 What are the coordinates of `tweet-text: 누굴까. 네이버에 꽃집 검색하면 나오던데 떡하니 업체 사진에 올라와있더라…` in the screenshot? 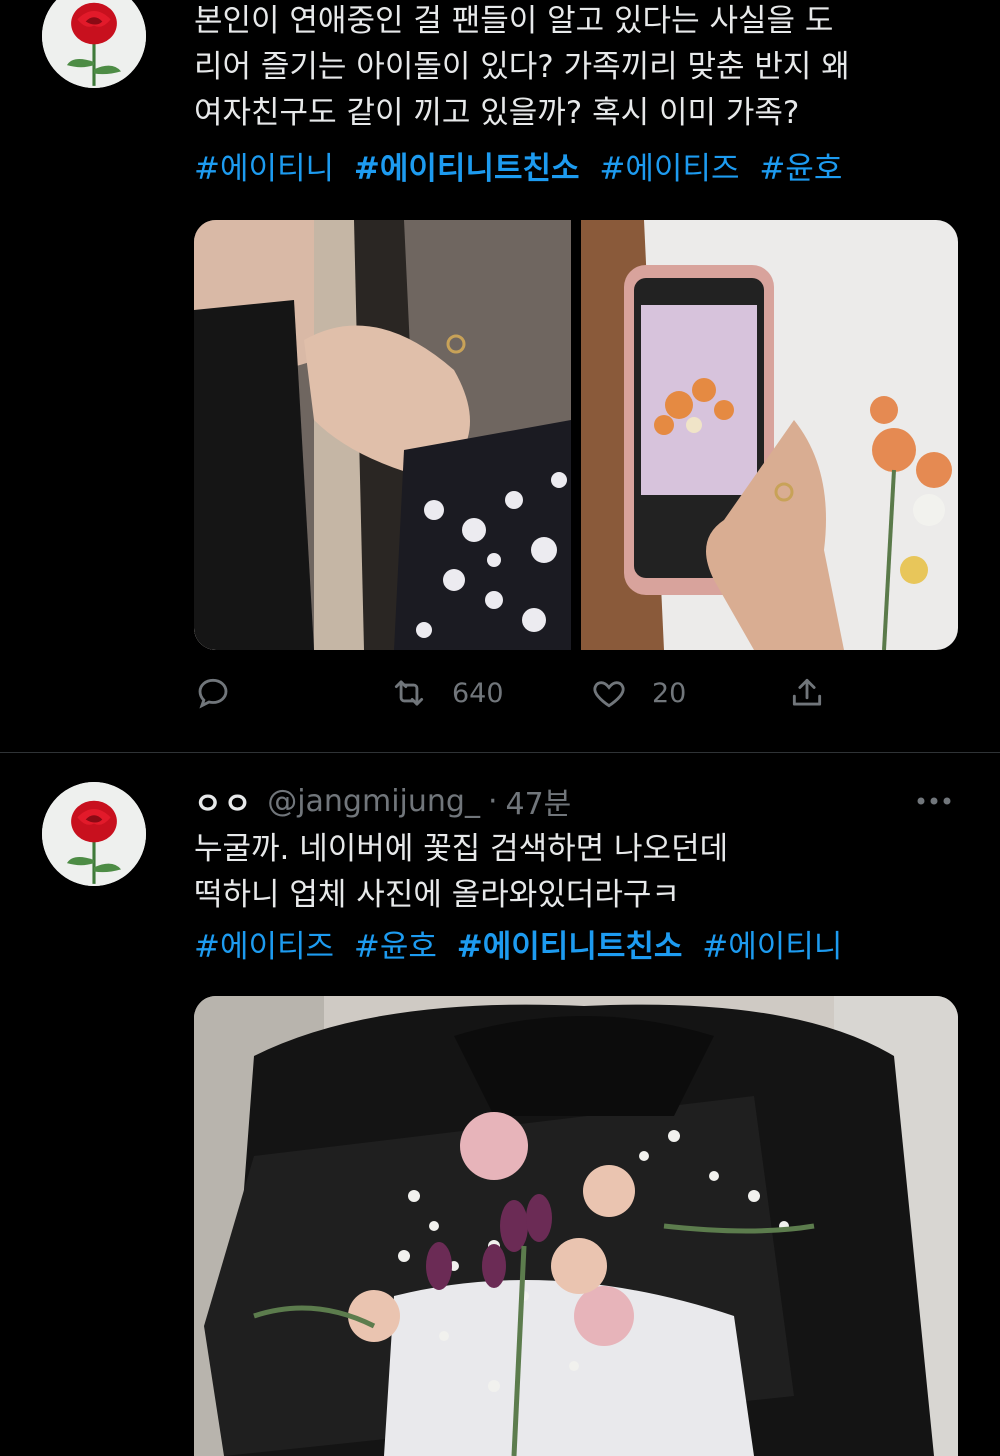 It's located at (574, 872).